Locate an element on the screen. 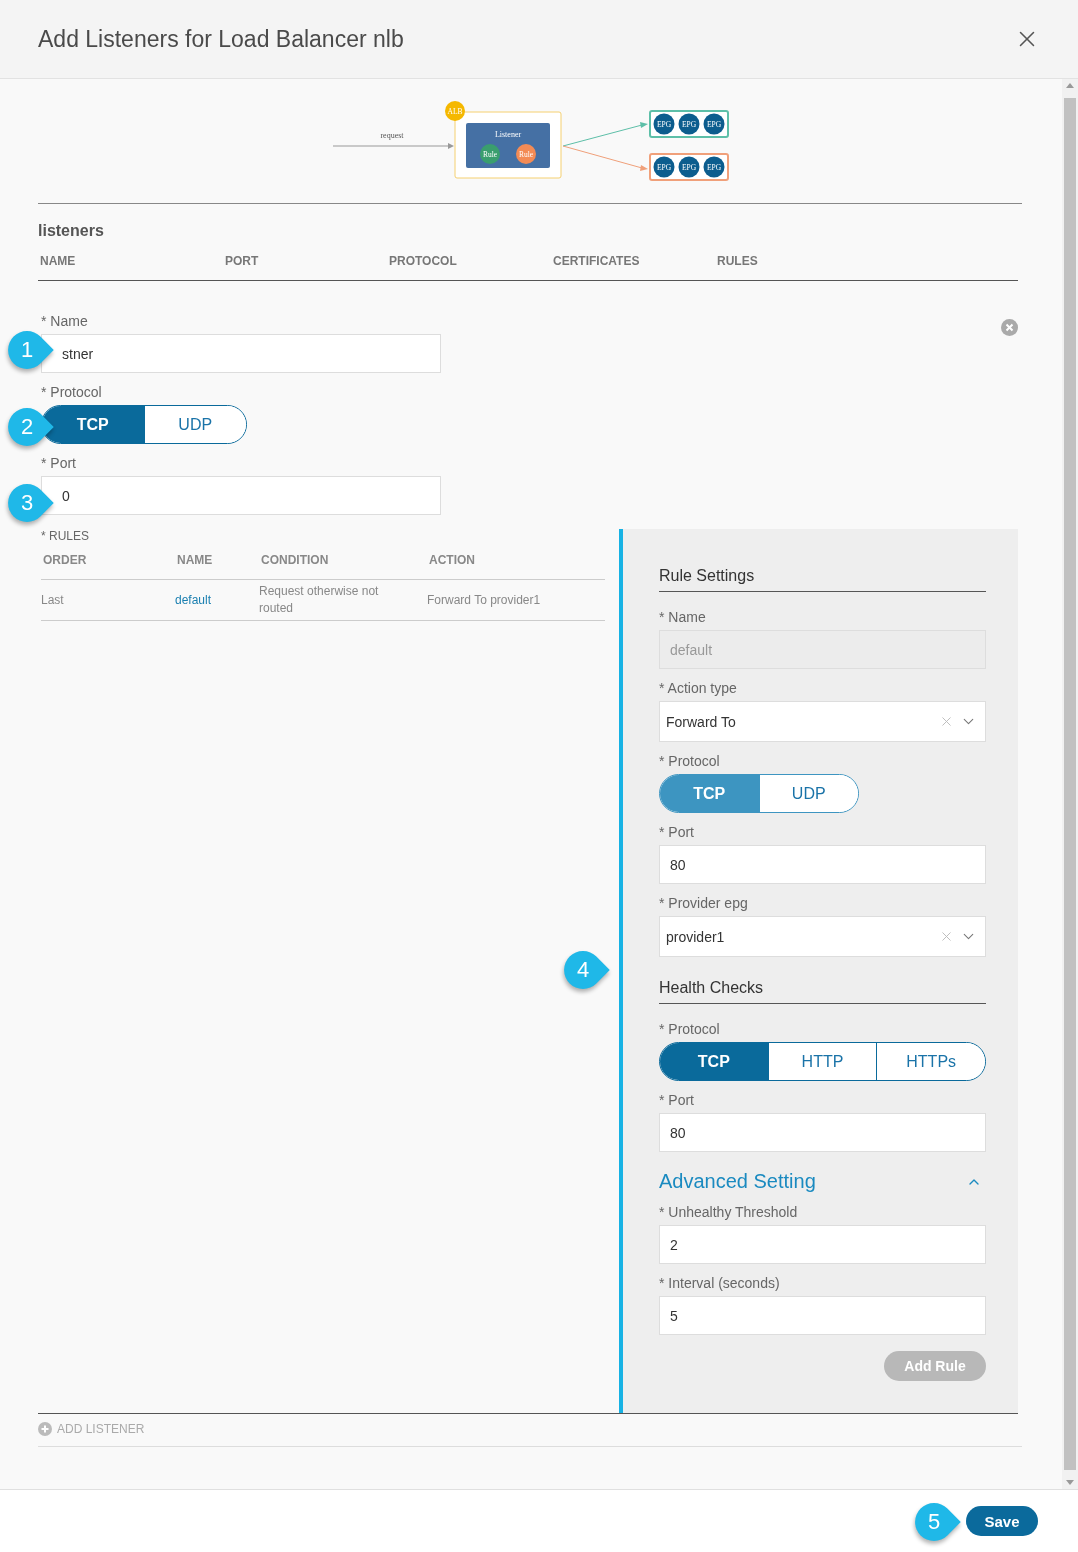 The height and width of the screenshot is (1552, 1078). field-label: * Interval (seconds) is located at coordinates (719, 1283).